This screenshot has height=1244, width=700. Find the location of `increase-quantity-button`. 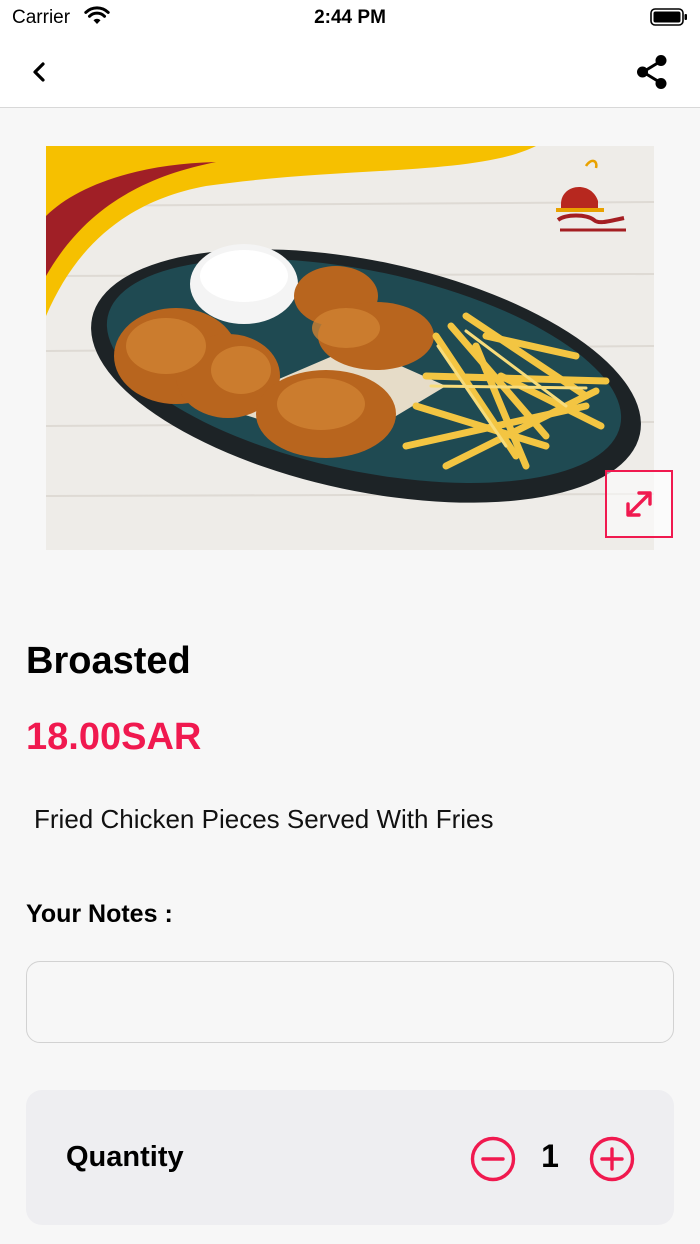

increase-quantity-button is located at coordinates (612, 1159).